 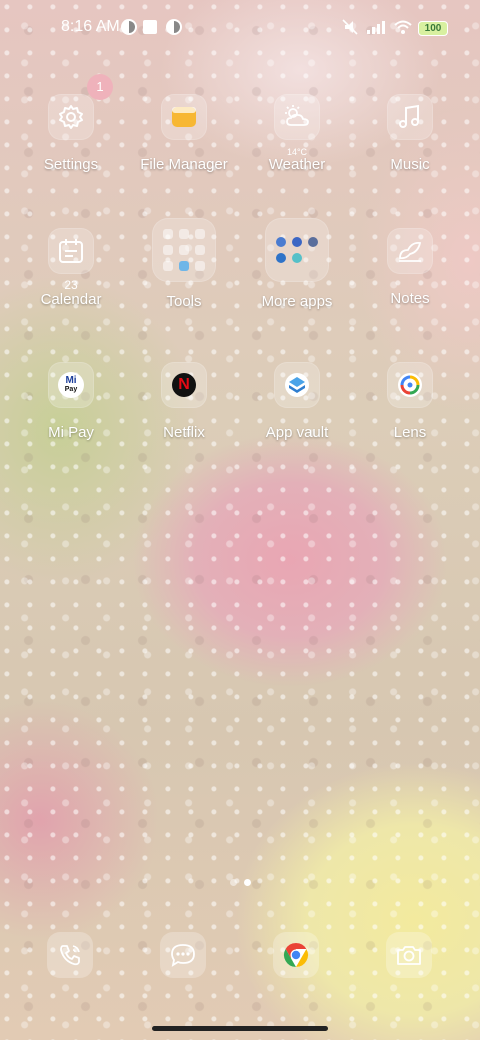 I want to click on calendar-date: 23, so click(x=71, y=285).